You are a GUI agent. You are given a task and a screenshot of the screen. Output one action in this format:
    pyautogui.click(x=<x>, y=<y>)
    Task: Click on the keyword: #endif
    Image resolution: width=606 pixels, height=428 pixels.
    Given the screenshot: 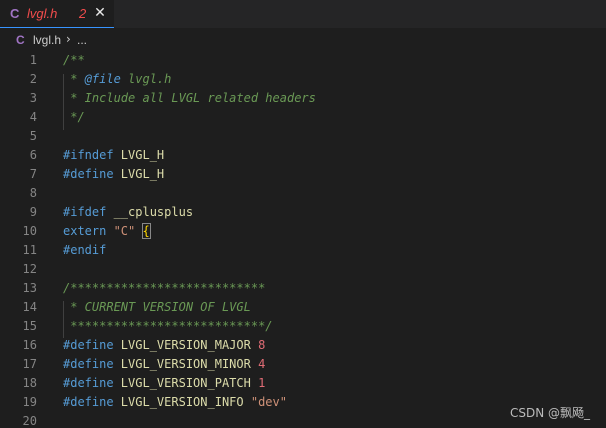 What is the action you would take?
    pyautogui.click(x=85, y=250)
    